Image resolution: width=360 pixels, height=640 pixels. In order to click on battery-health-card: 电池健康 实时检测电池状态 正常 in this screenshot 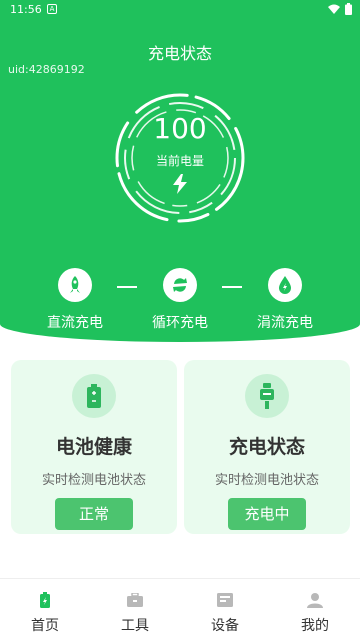, I will do `click(94, 447)`.